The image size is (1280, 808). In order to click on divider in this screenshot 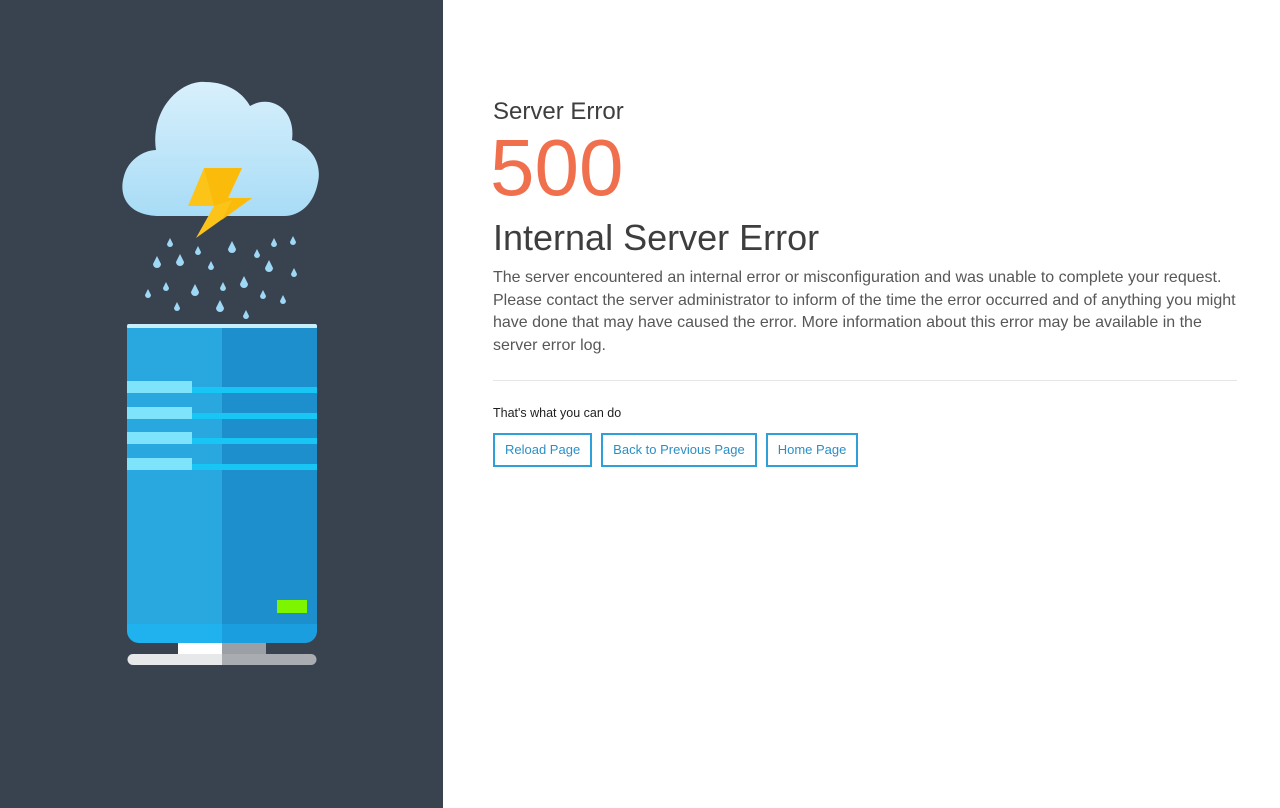, I will do `click(865, 381)`.